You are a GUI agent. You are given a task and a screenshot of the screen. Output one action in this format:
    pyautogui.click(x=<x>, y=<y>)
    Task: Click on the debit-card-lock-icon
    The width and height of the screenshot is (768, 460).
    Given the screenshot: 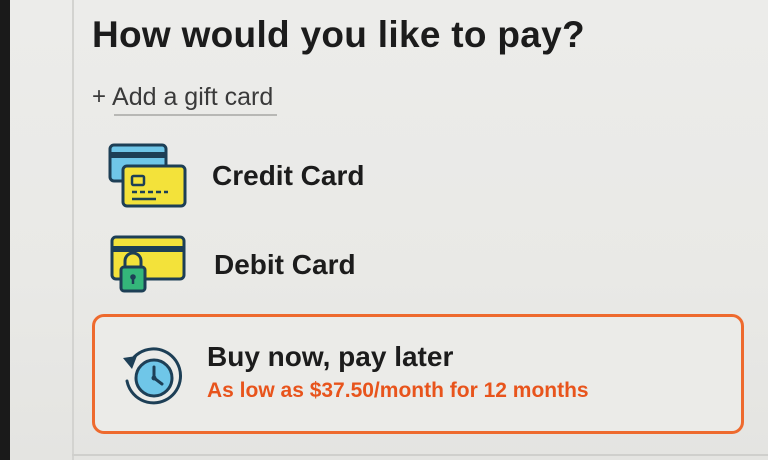 What is the action you would take?
    pyautogui.click(x=148, y=264)
    